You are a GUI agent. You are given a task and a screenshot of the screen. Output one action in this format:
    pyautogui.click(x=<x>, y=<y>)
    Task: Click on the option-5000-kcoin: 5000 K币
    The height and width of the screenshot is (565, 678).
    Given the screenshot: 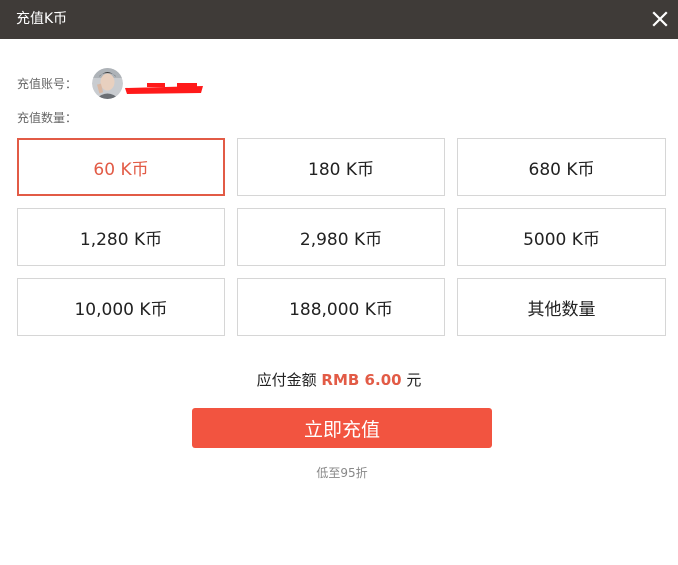 What is the action you would take?
    pyautogui.click(x=561, y=237)
    